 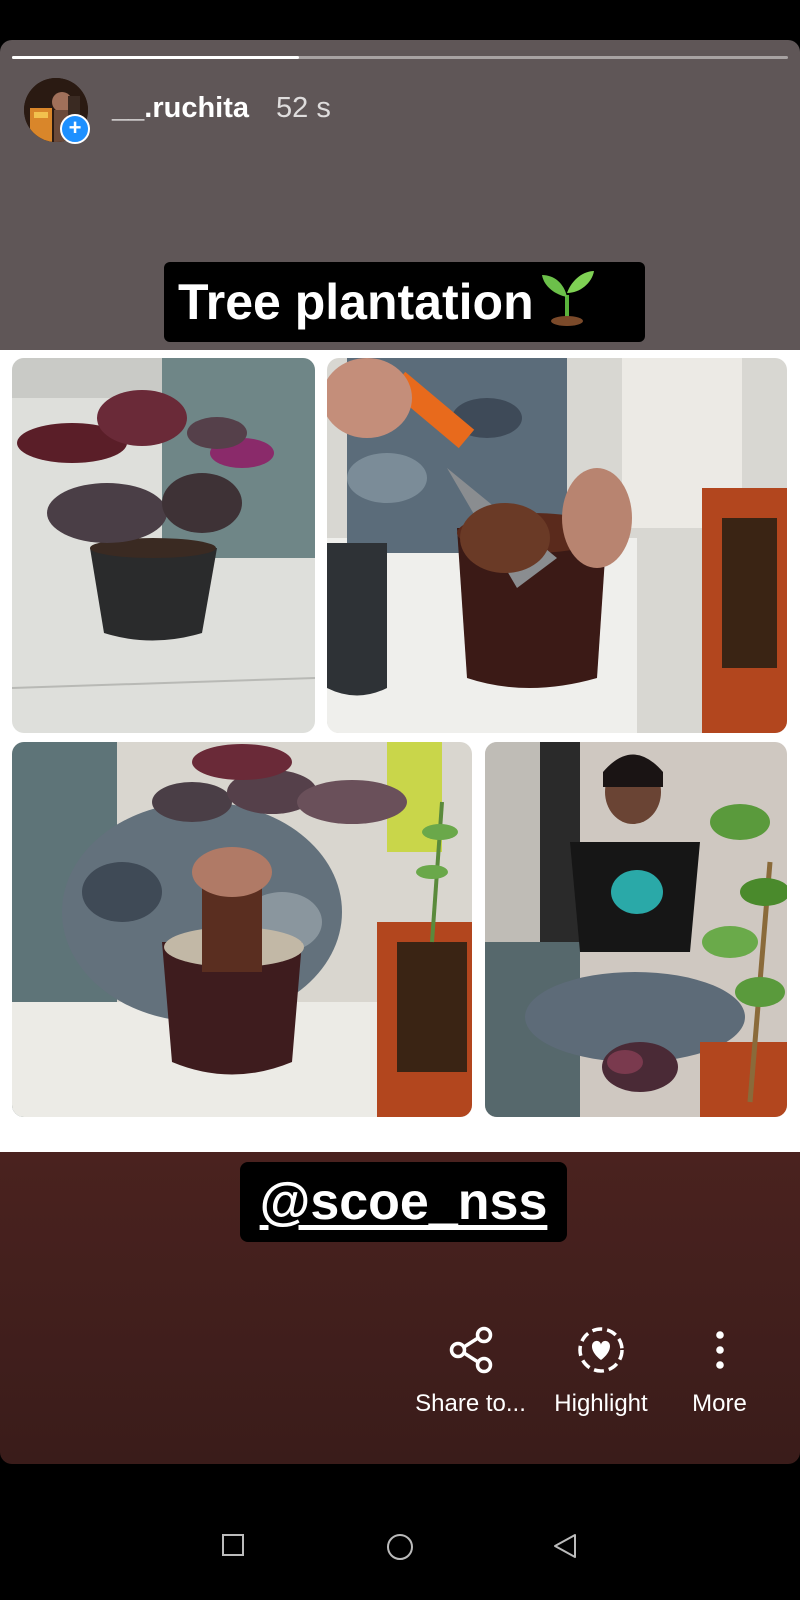 I want to click on highlight-heart-icon, so click(x=601, y=1350).